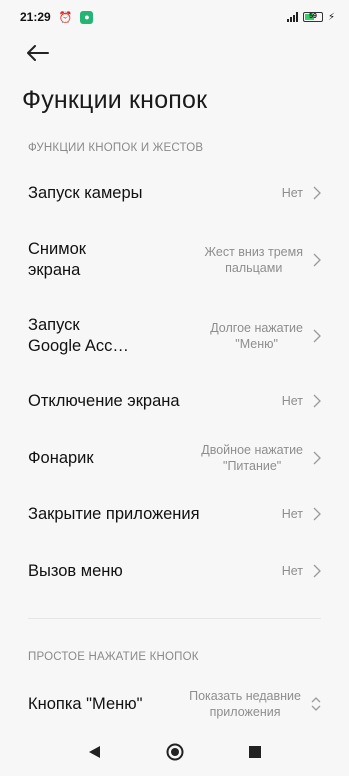 The width and height of the screenshot is (349, 776). What do you see at coordinates (174, 571) in the screenshot?
I see `setting-row-menu-call: Вызов меню Нет` at bounding box center [174, 571].